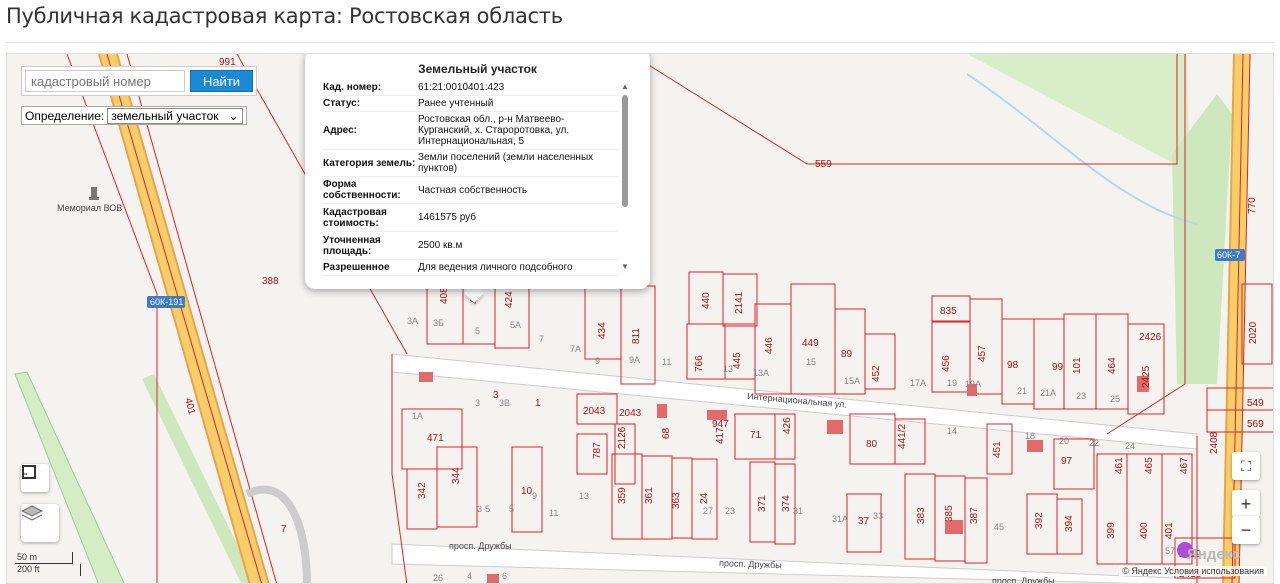 The height and width of the screenshot is (584, 1280). What do you see at coordinates (597, 450) in the screenshot?
I see `parcel-label: 787` at bounding box center [597, 450].